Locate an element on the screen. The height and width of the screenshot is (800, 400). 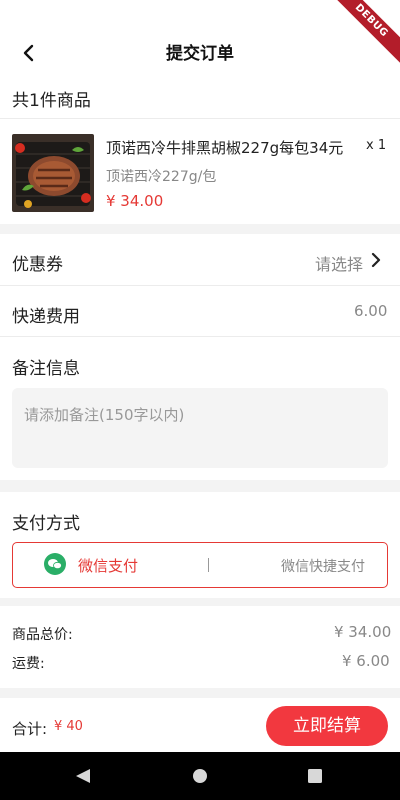
product-image is located at coordinates (53, 173).